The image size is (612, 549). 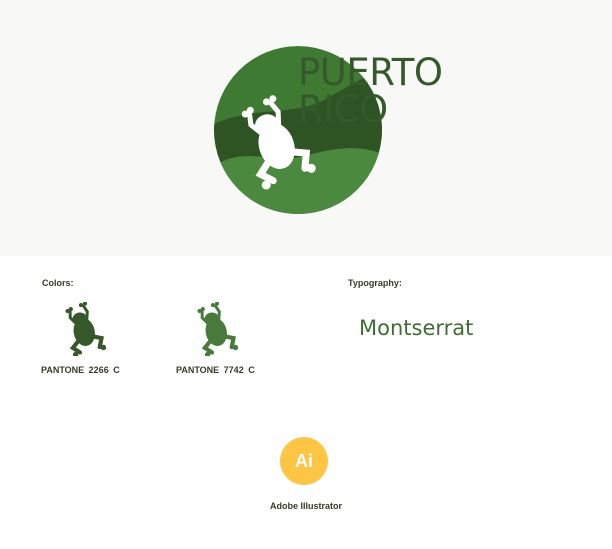 What do you see at coordinates (343, 109) in the screenshot?
I see `logo-line-2: RICO` at bounding box center [343, 109].